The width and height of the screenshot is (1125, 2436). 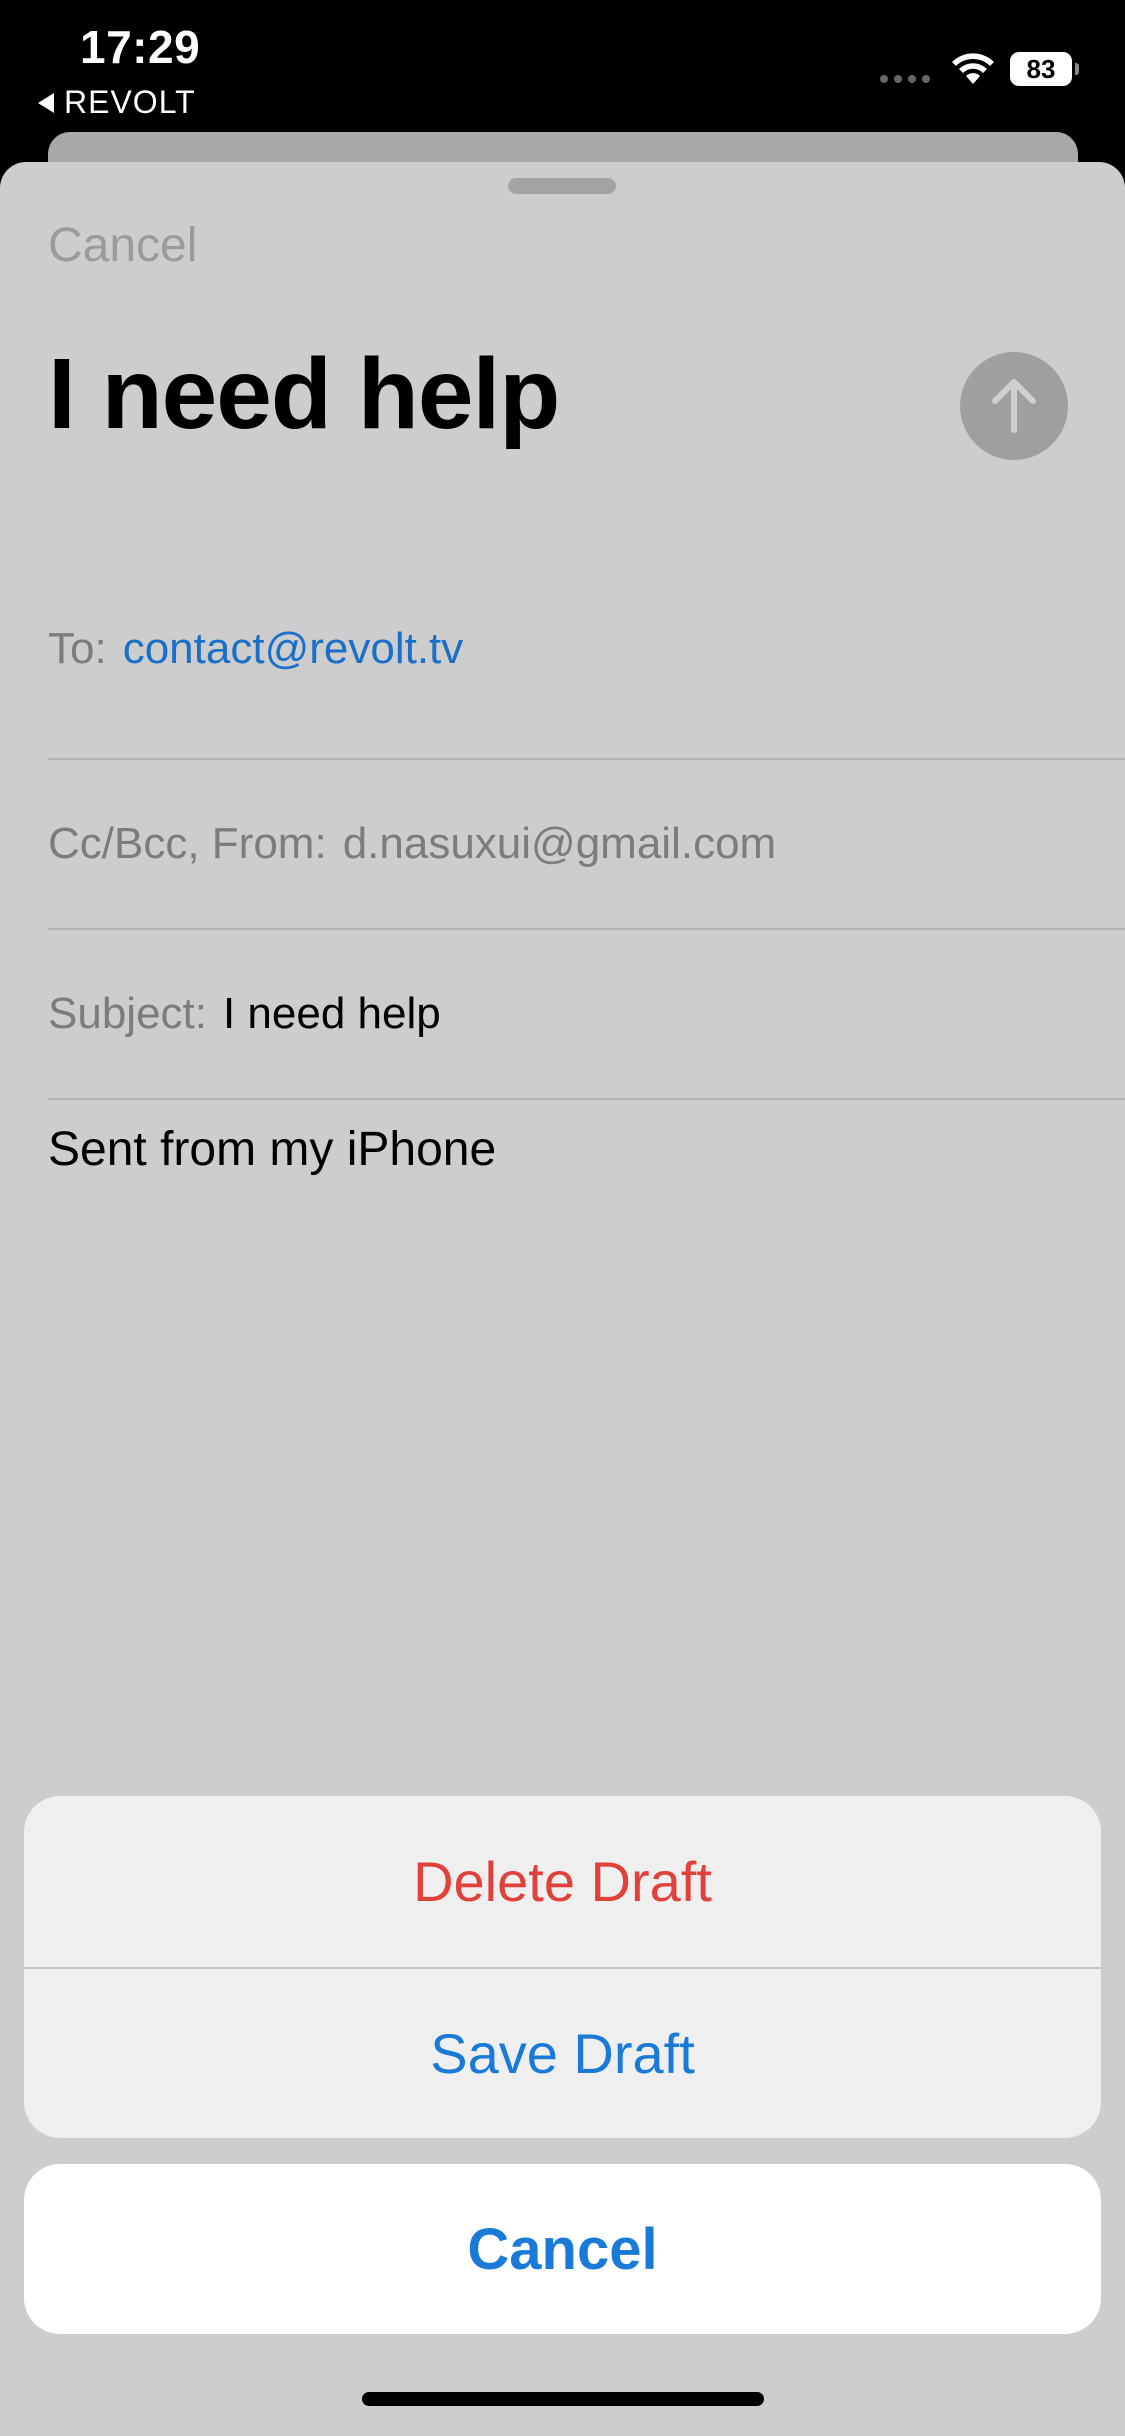 I want to click on from-address: d.nasuxui@gmail.com, so click(x=559, y=843).